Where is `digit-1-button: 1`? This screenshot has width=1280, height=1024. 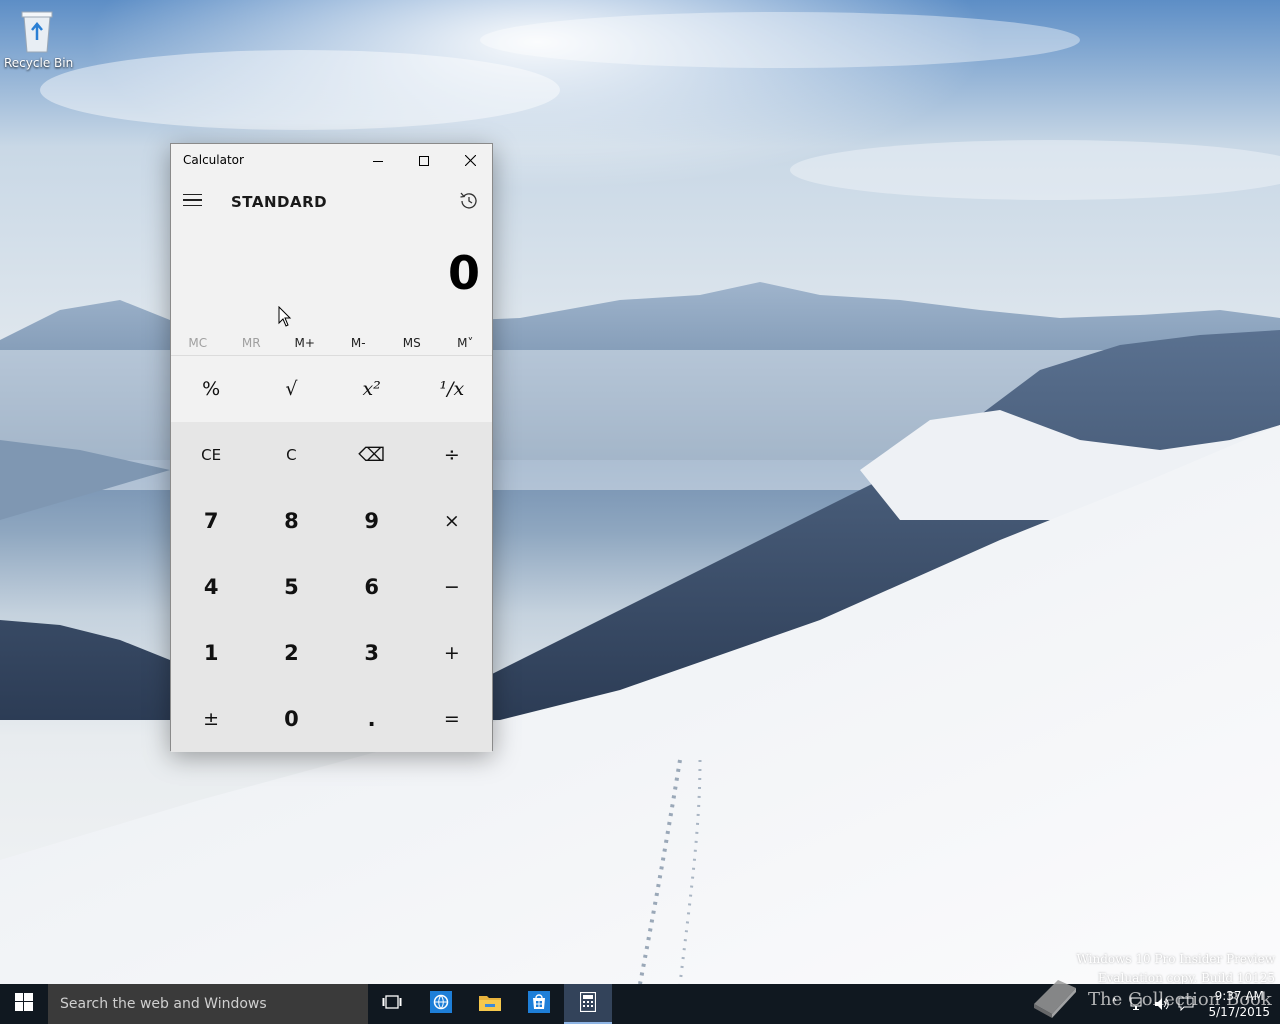
digit-1-button: 1 is located at coordinates (211, 653).